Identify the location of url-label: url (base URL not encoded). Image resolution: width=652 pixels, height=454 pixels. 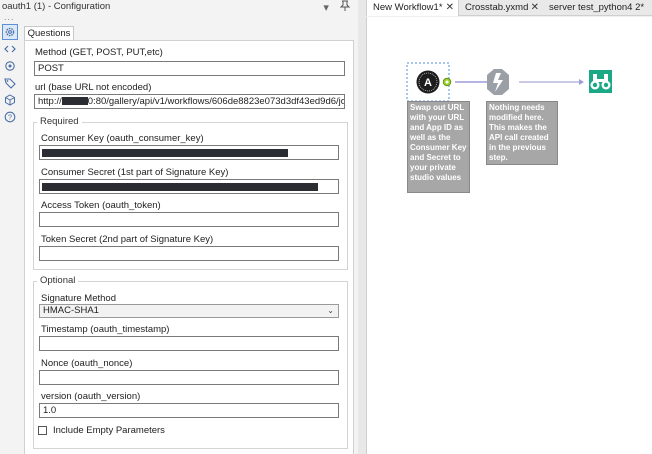
(93, 87).